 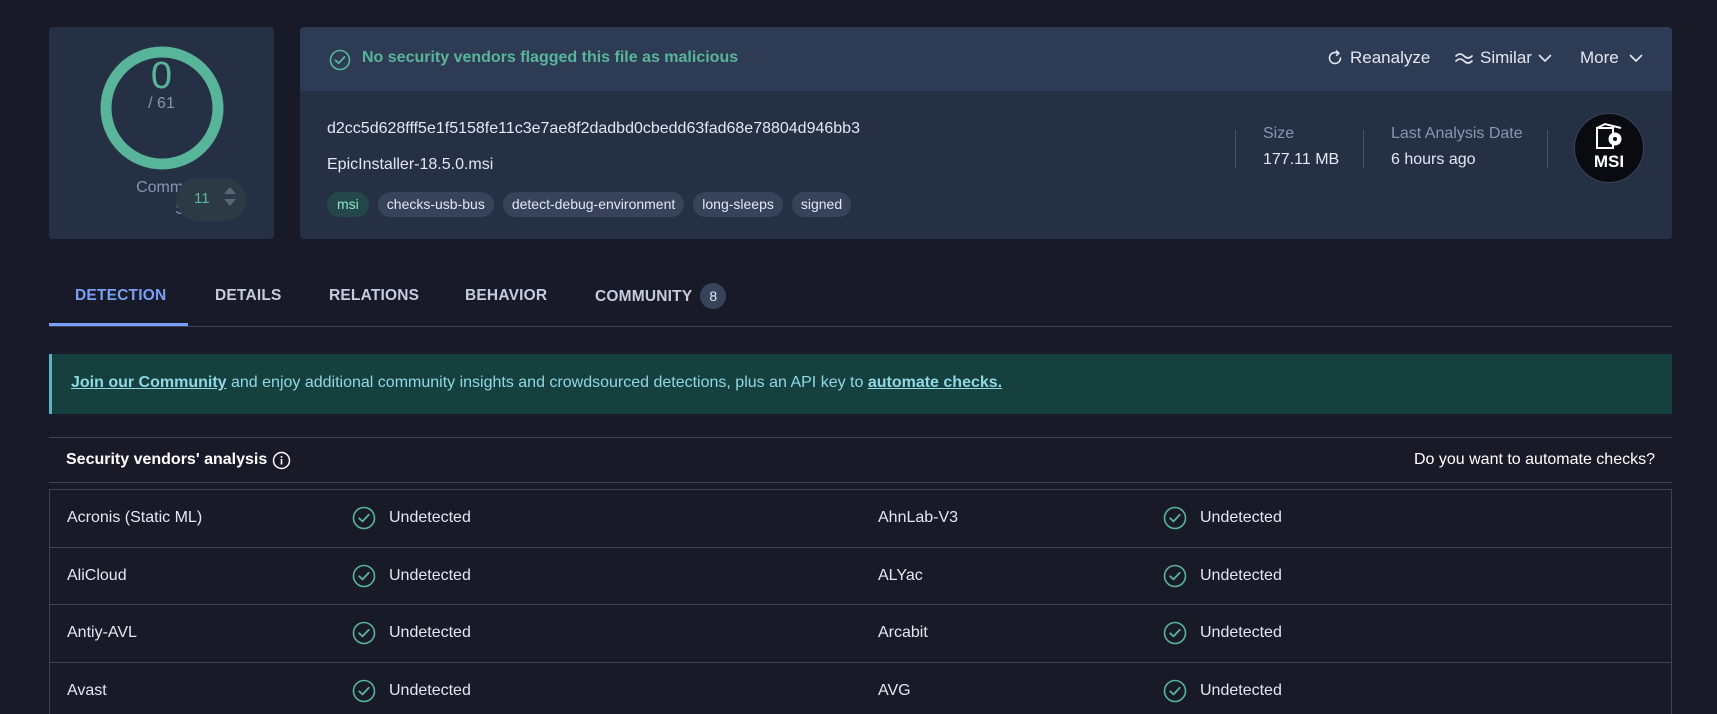 What do you see at coordinates (120, 296) in the screenshot?
I see `tab-detection: DETECTION` at bounding box center [120, 296].